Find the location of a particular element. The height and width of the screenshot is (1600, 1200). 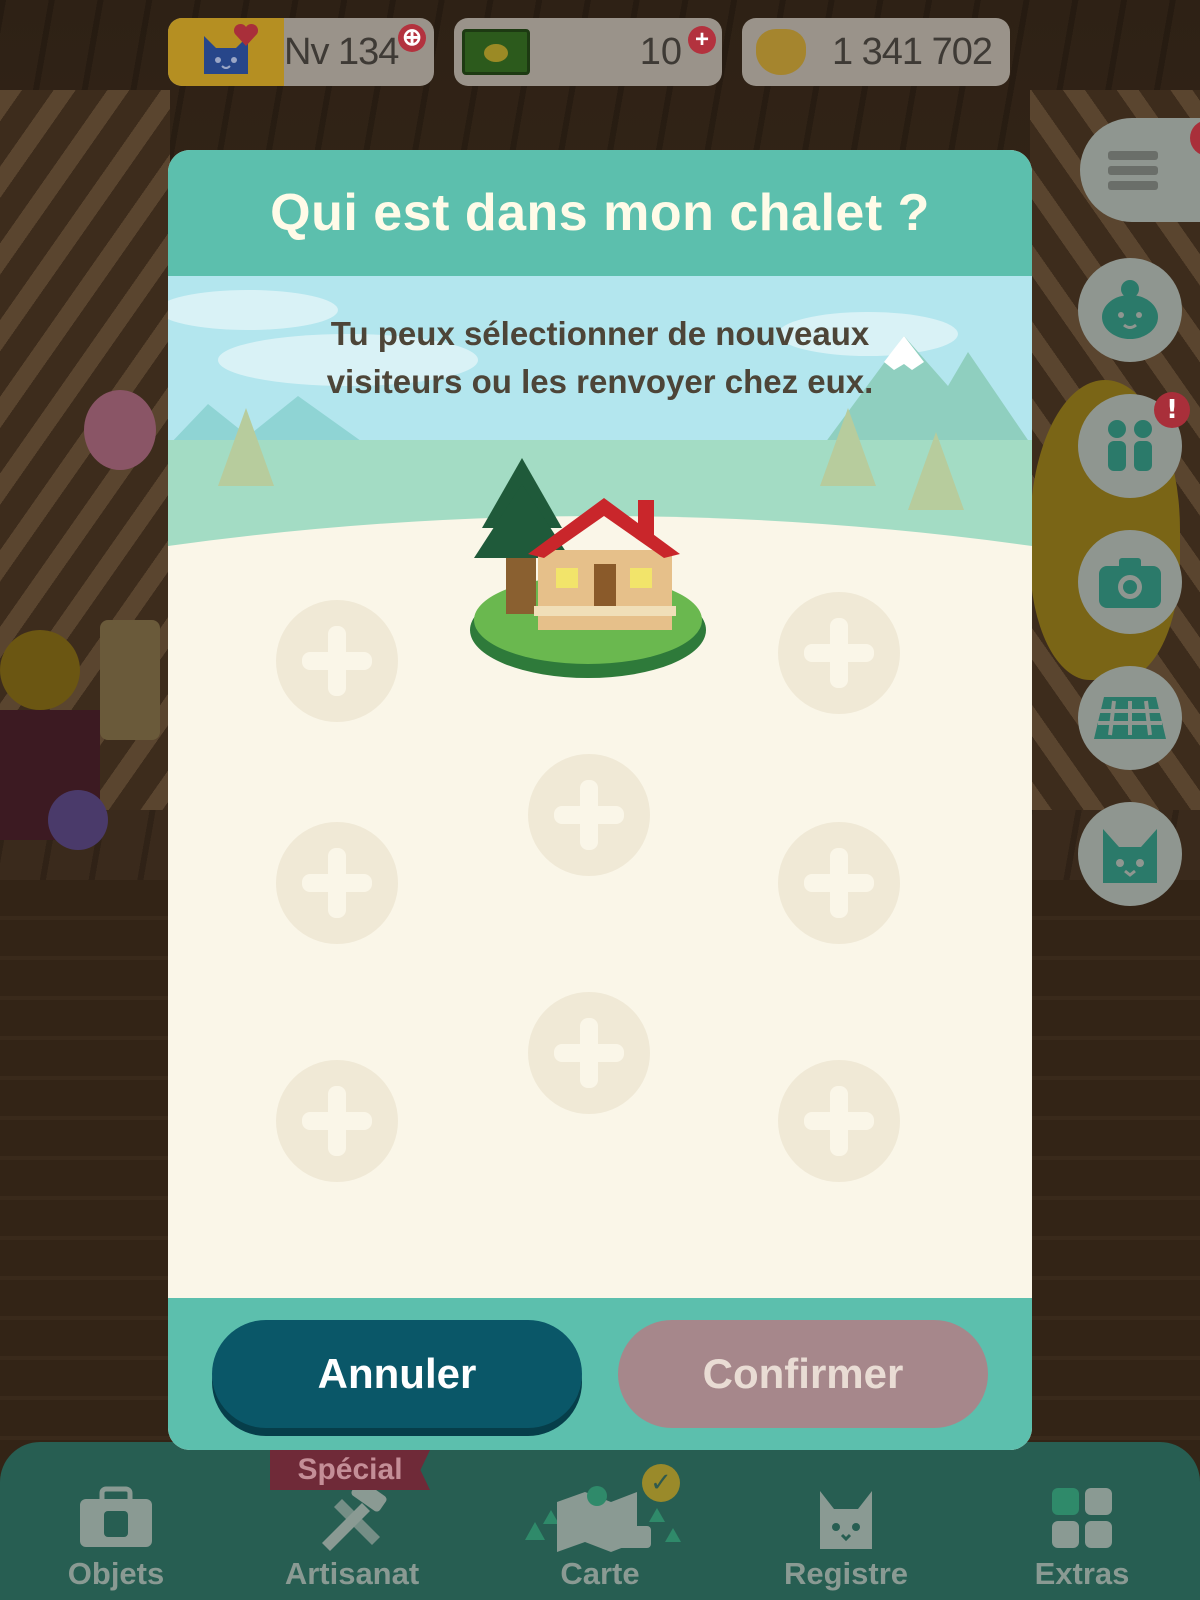

bag-icon is located at coordinates (116, 1518).